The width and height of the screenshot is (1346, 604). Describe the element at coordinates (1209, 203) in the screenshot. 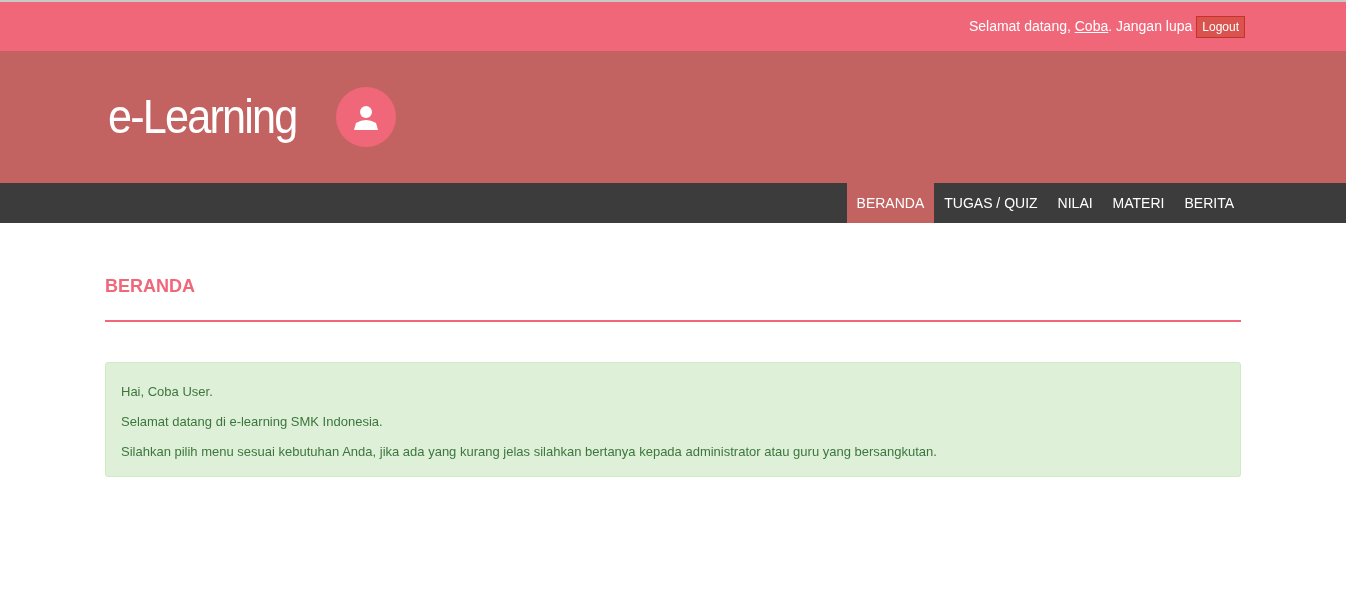

I see `nav-tab: BERITA` at that location.